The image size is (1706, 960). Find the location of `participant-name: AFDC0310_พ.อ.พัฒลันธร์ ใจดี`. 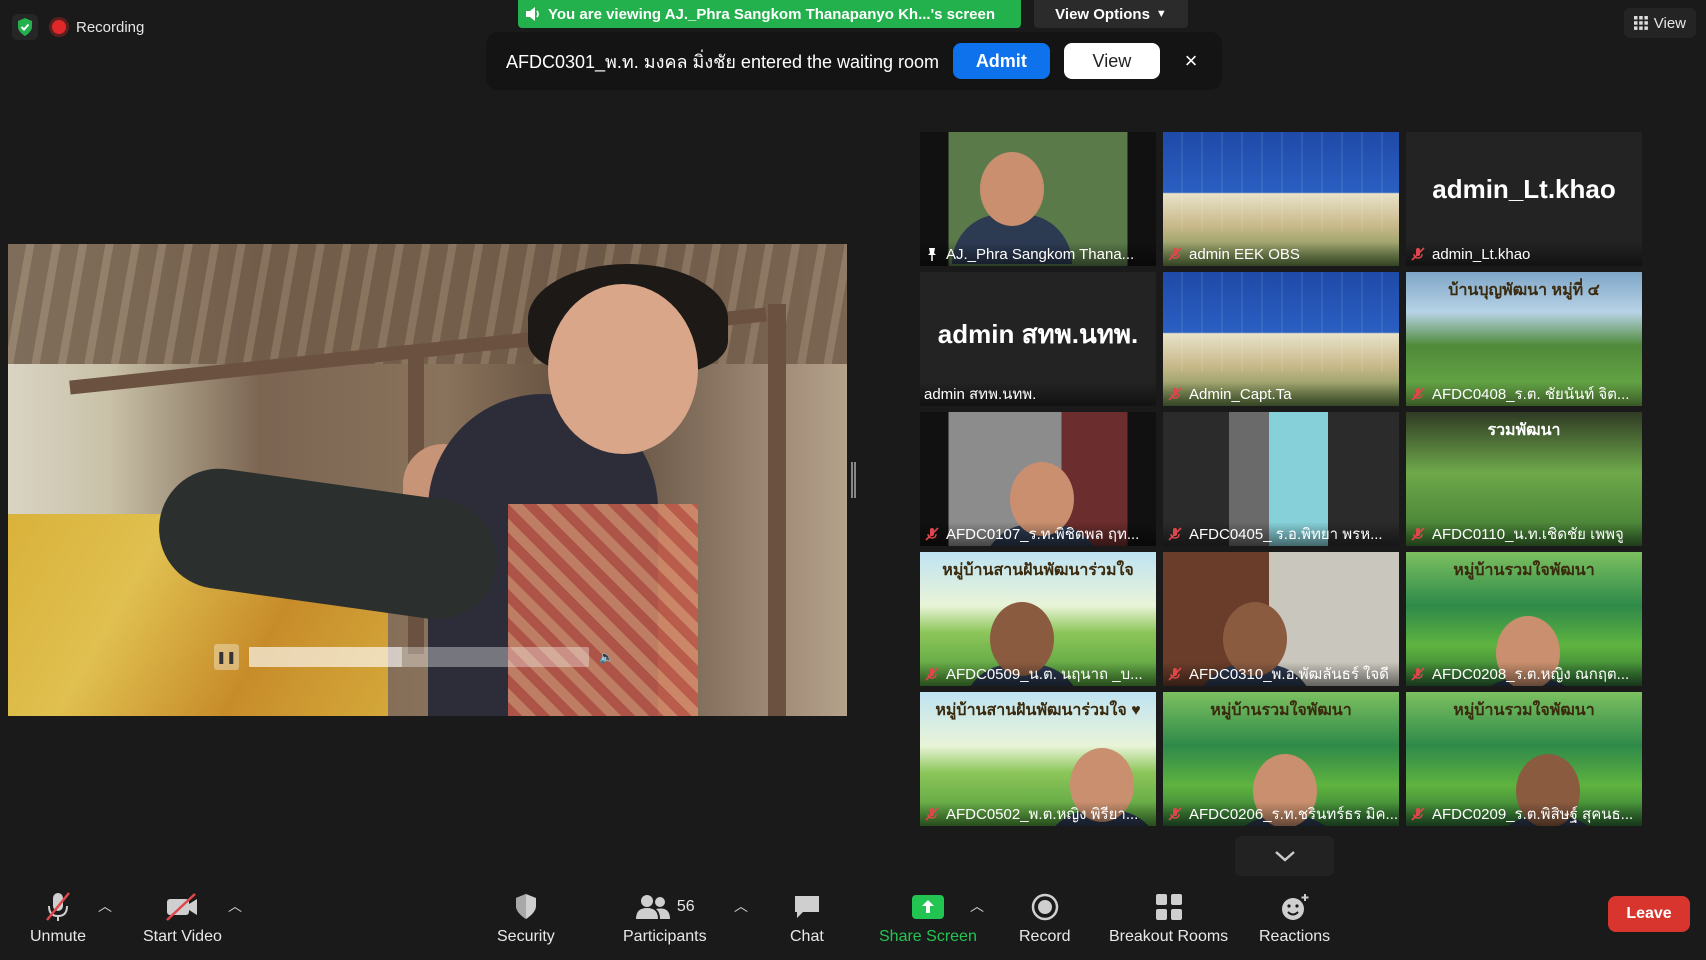

participant-name: AFDC0310_พ.อ.พัฒลันธร์ ใจดี is located at coordinates (1289, 674).